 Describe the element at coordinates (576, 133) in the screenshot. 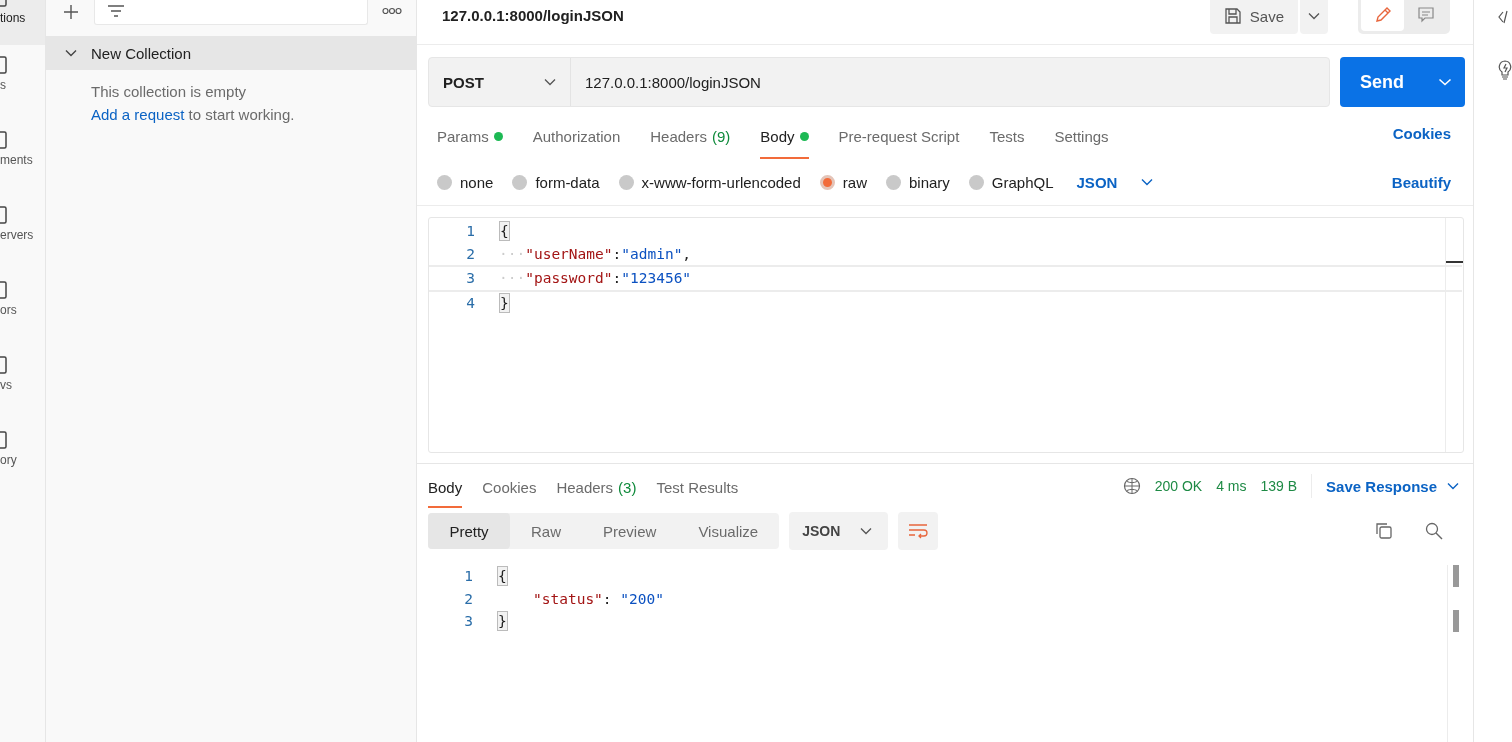

I see `request-tab: Authorization` at that location.